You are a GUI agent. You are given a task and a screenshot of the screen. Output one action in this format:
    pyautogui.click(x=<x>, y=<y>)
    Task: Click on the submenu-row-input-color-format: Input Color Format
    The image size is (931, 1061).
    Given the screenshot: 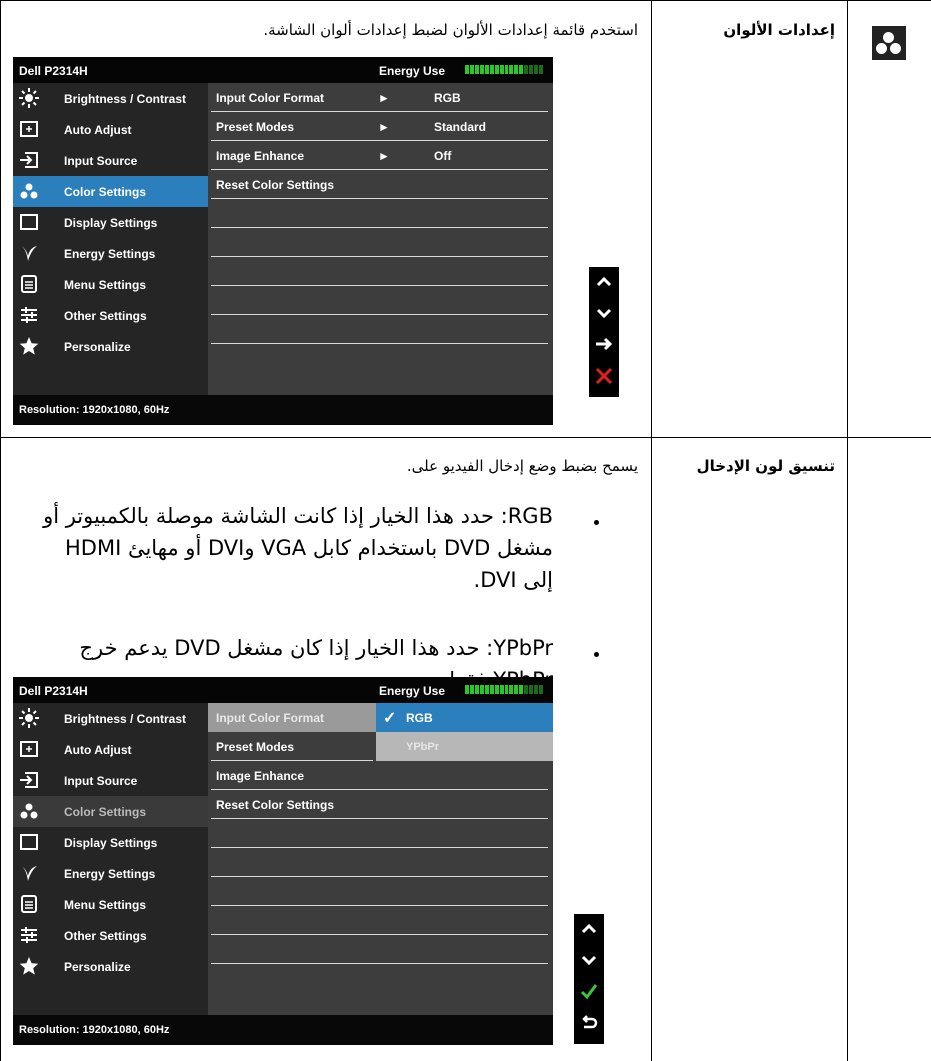 What is the action you would take?
    pyautogui.click(x=292, y=717)
    